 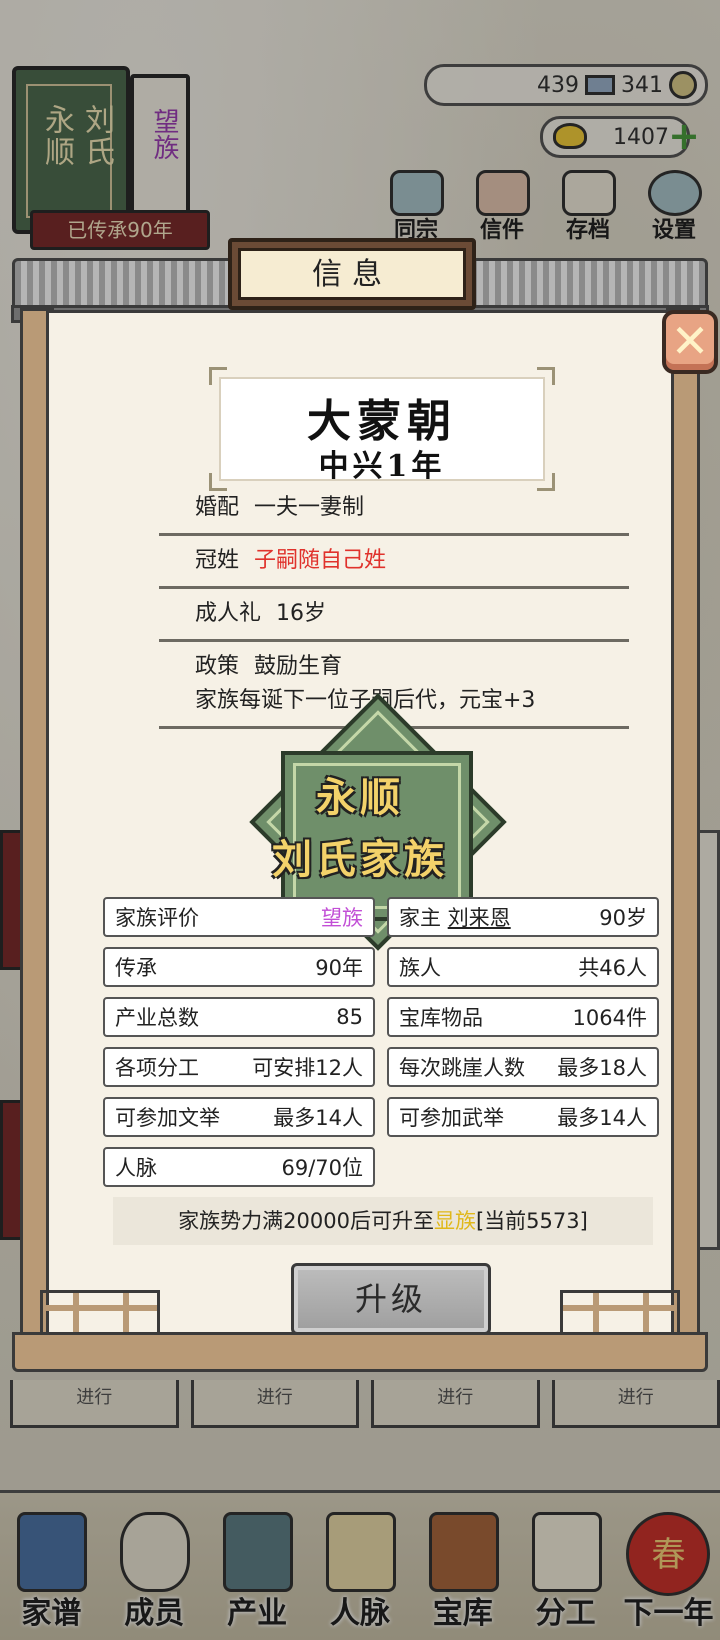 I want to click on stat-treasury: 宝库物品 1064件, so click(x=523, y=1017).